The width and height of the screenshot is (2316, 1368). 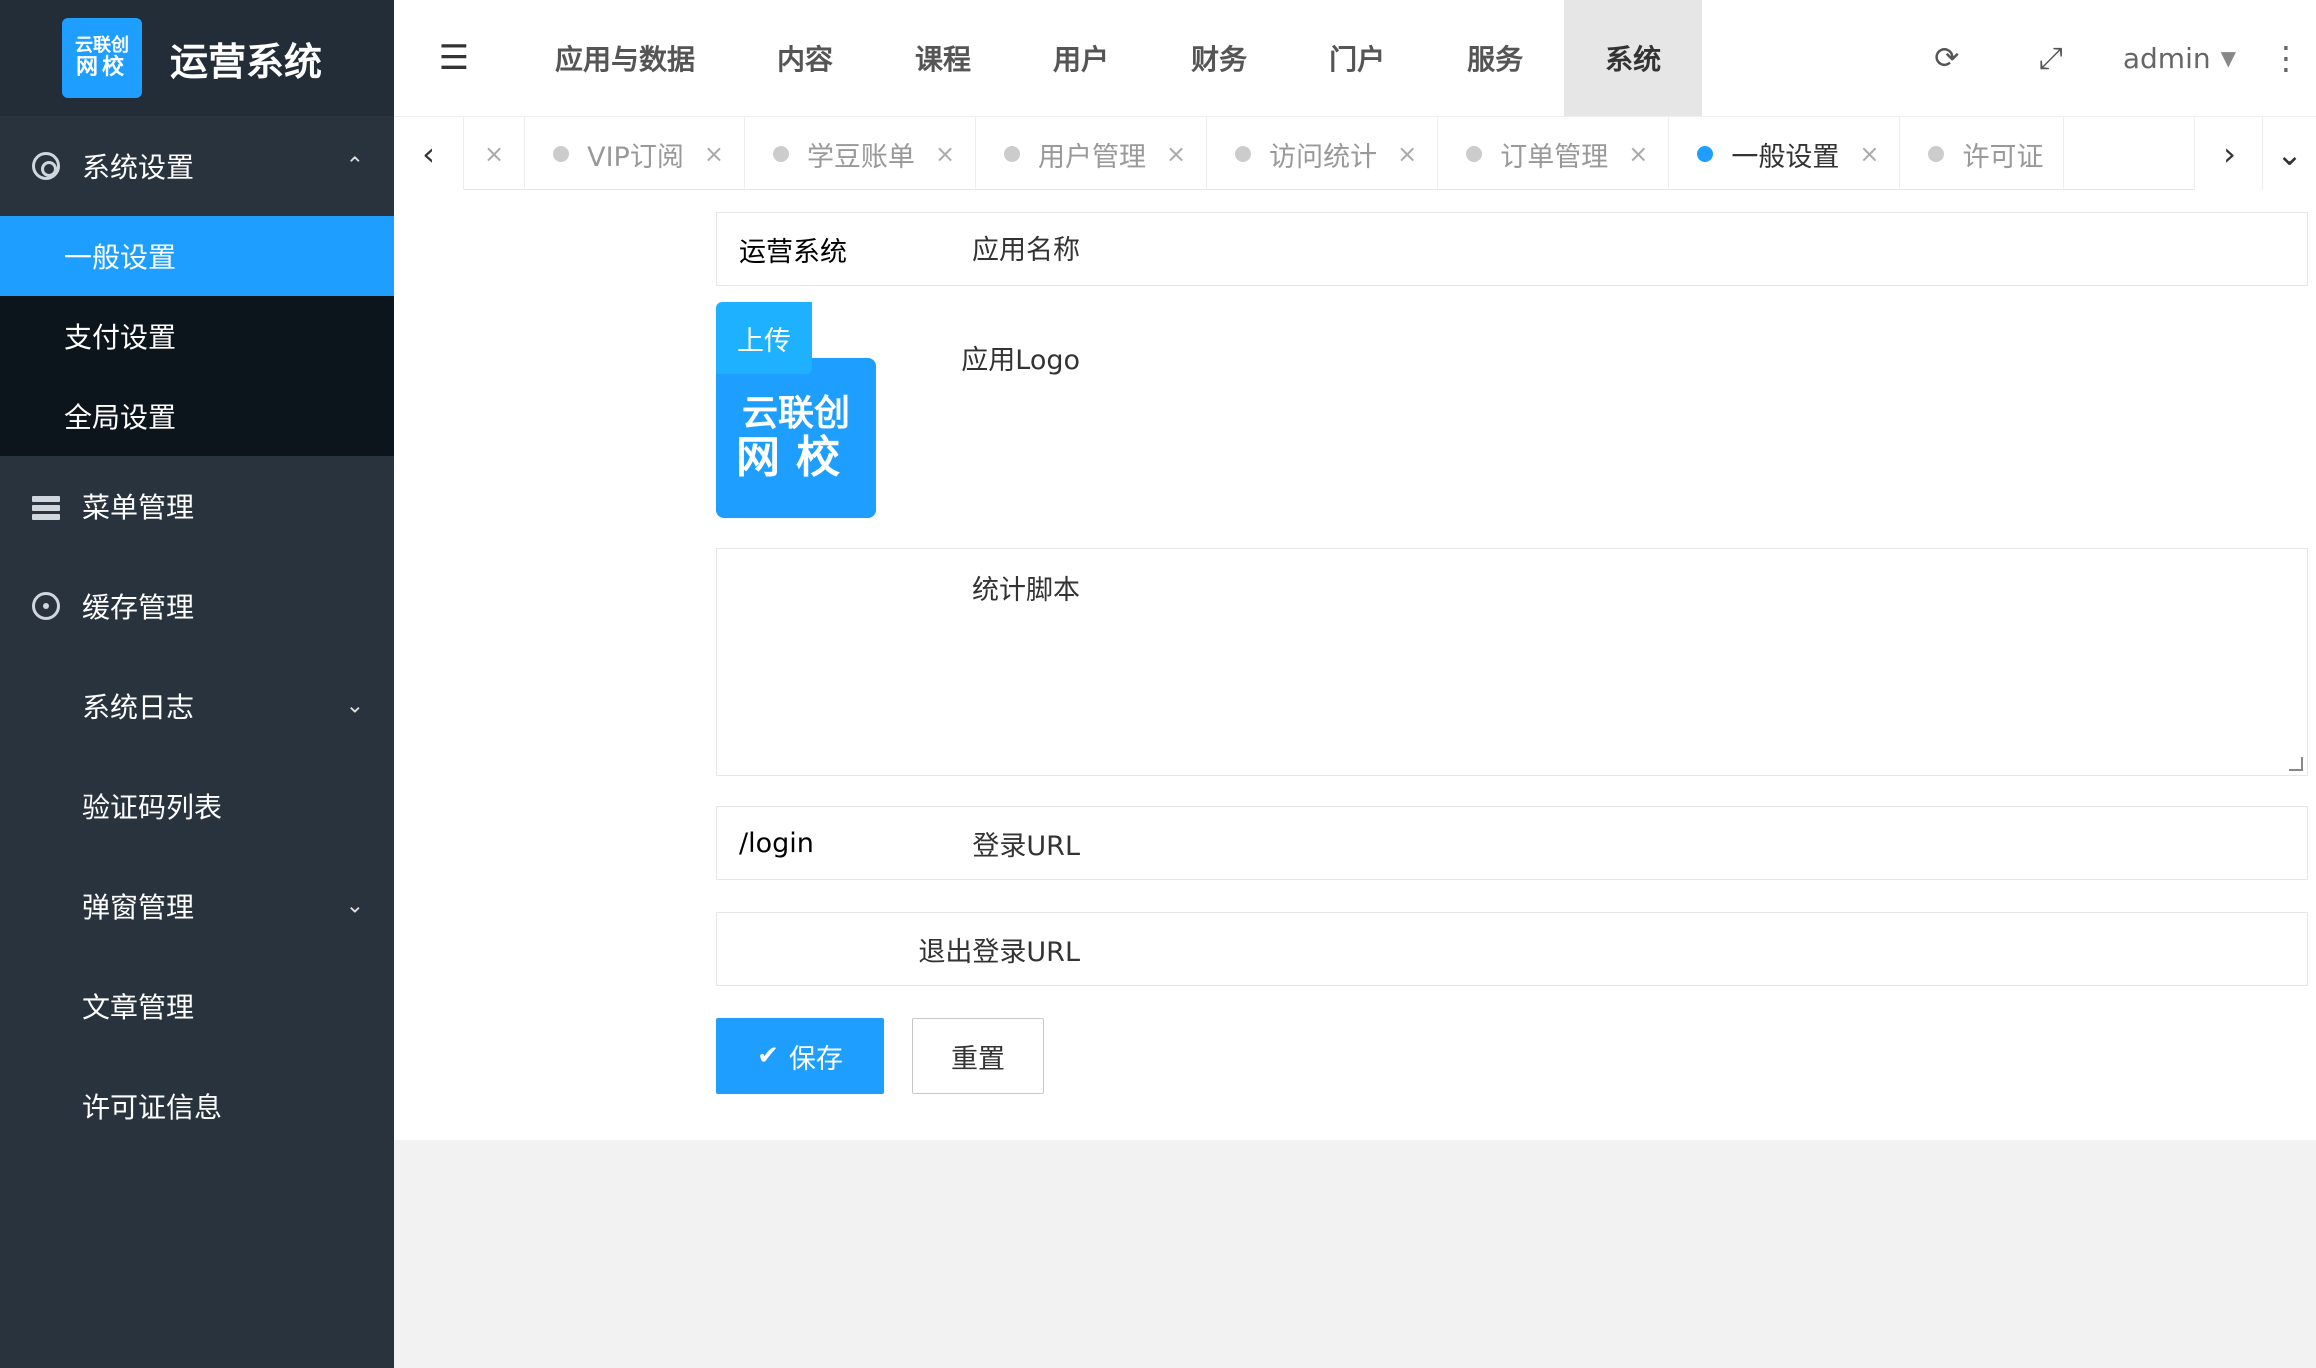 What do you see at coordinates (429, 154) in the screenshot?
I see `tabs-scroll-left-icon: ‹` at bounding box center [429, 154].